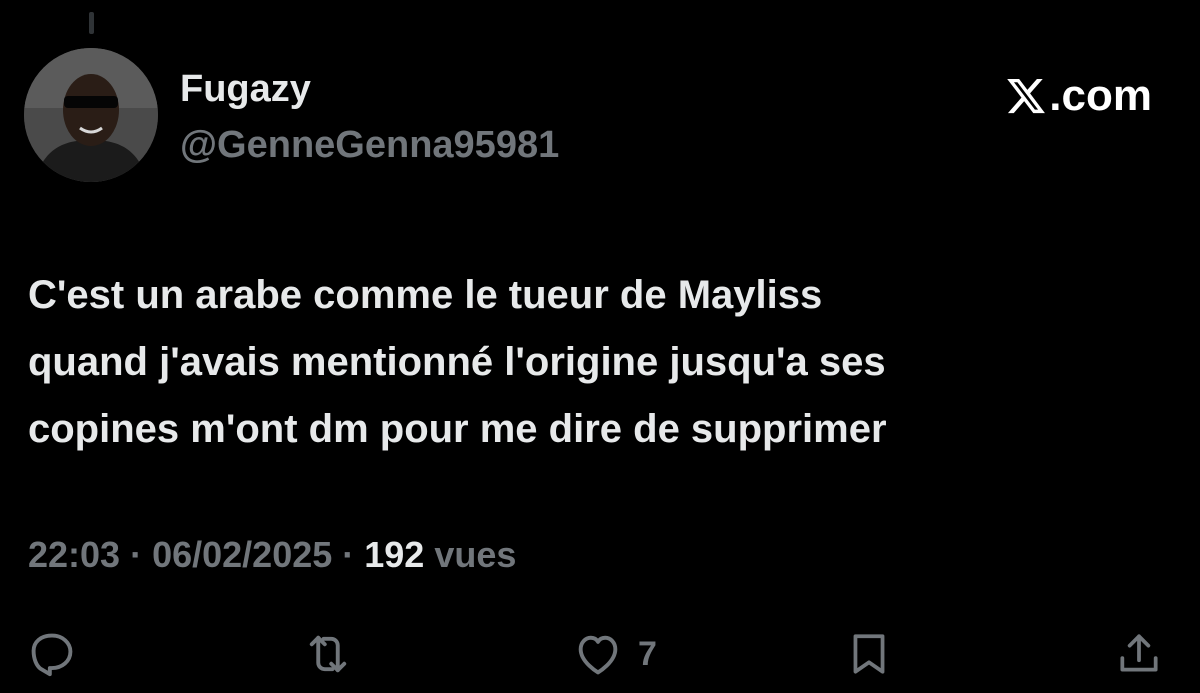 This screenshot has height=693, width=1200. What do you see at coordinates (91, 115) in the screenshot?
I see `avatar` at bounding box center [91, 115].